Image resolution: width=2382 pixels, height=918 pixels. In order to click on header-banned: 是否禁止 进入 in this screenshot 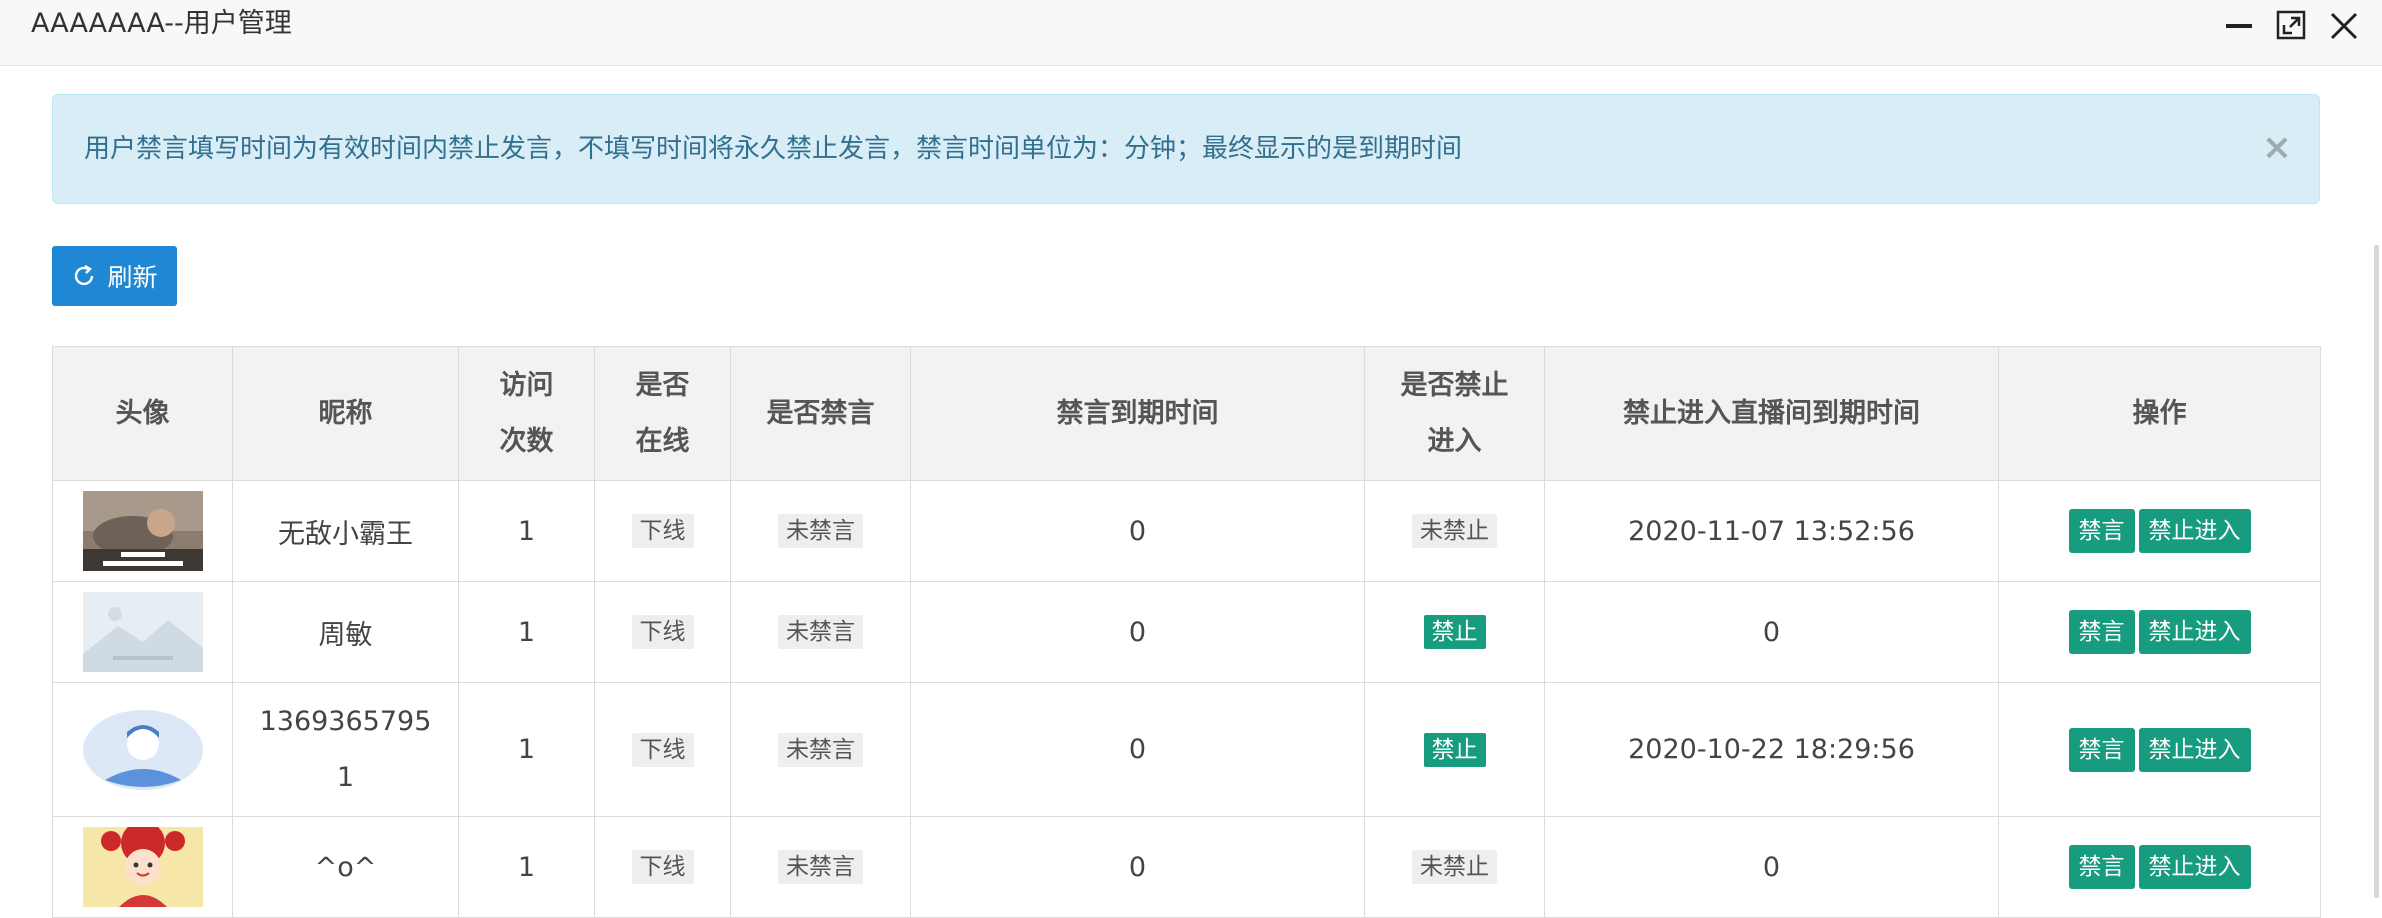, I will do `click(1454, 413)`.